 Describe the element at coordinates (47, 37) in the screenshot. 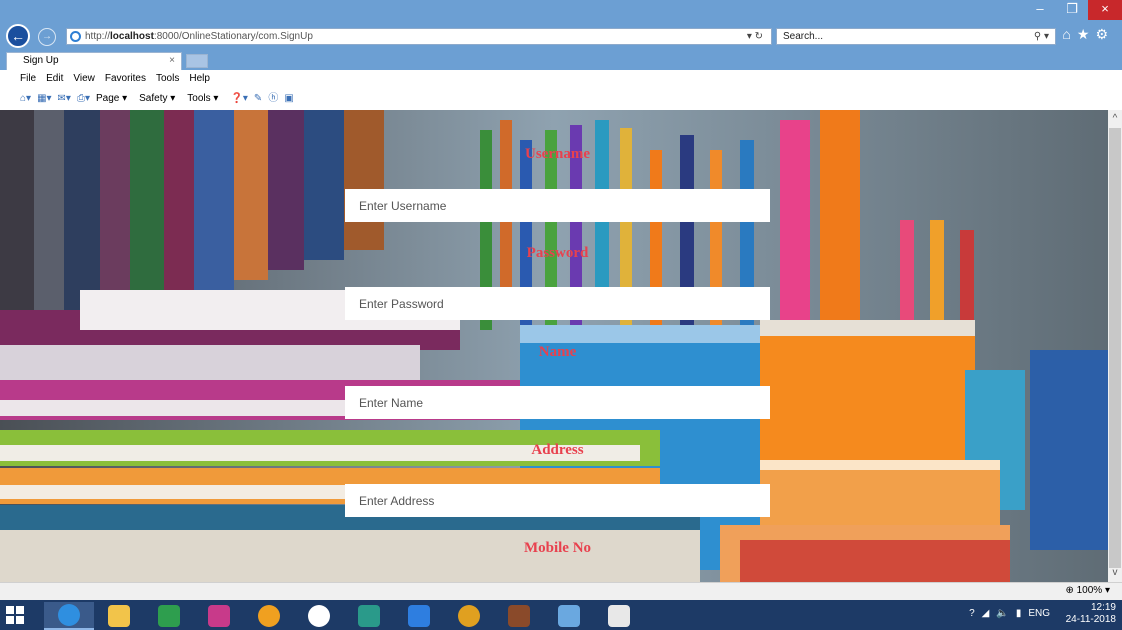

I see `forward-button: →` at that location.